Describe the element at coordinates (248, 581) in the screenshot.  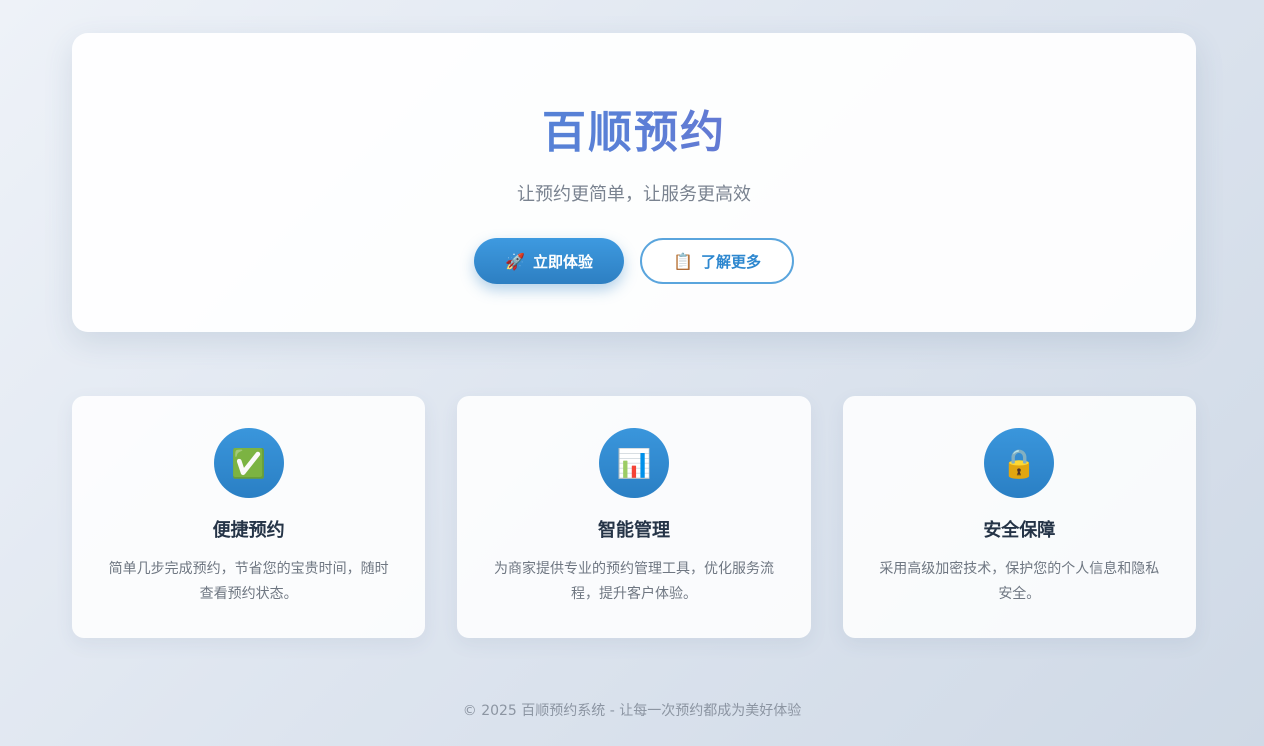
I see `feature-desc: 简单几步完成预约，节省您的宝贵时间，随时查看预约状态。` at that location.